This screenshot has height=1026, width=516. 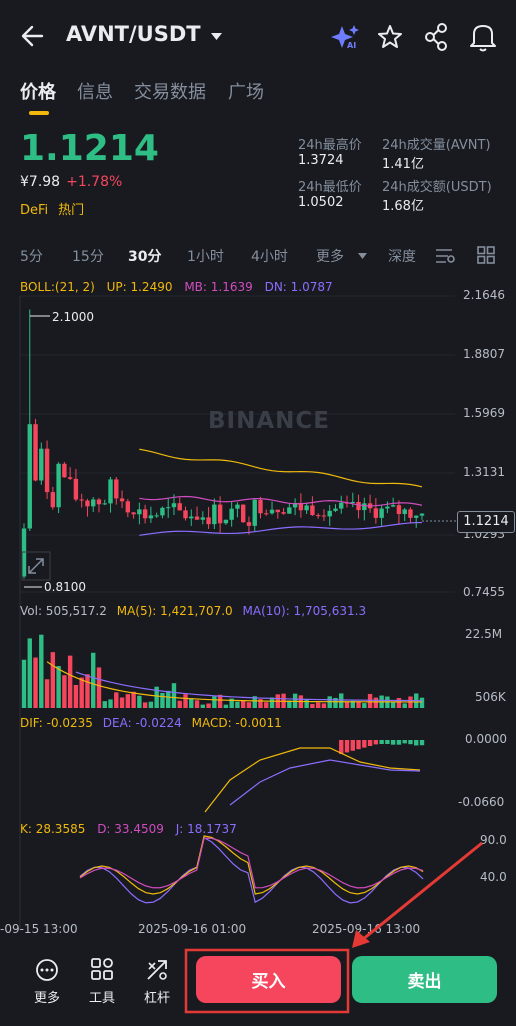 What do you see at coordinates (73, 317) in the screenshot?
I see `high-marker: 2.1000` at bounding box center [73, 317].